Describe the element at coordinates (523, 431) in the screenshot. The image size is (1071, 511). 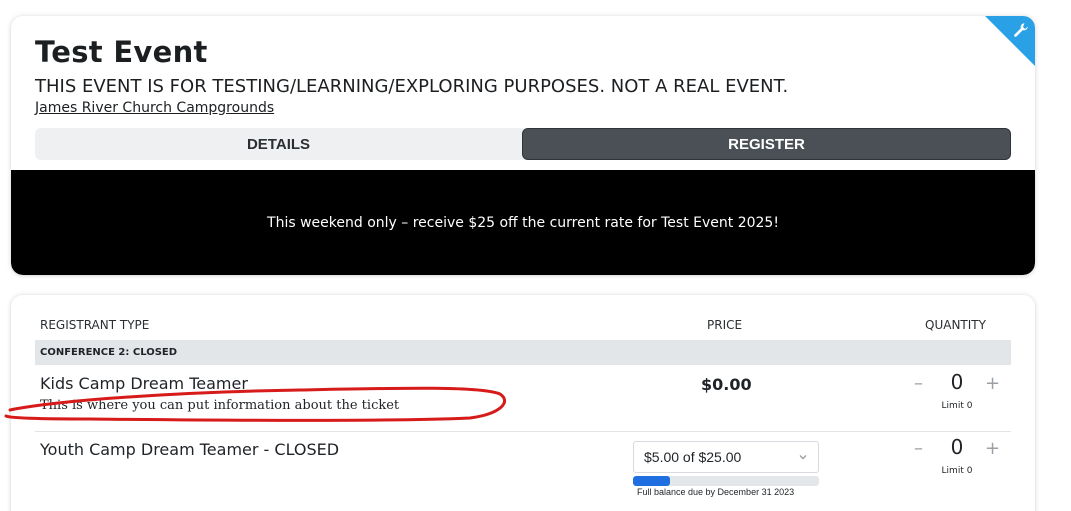
I see `row-divider` at that location.